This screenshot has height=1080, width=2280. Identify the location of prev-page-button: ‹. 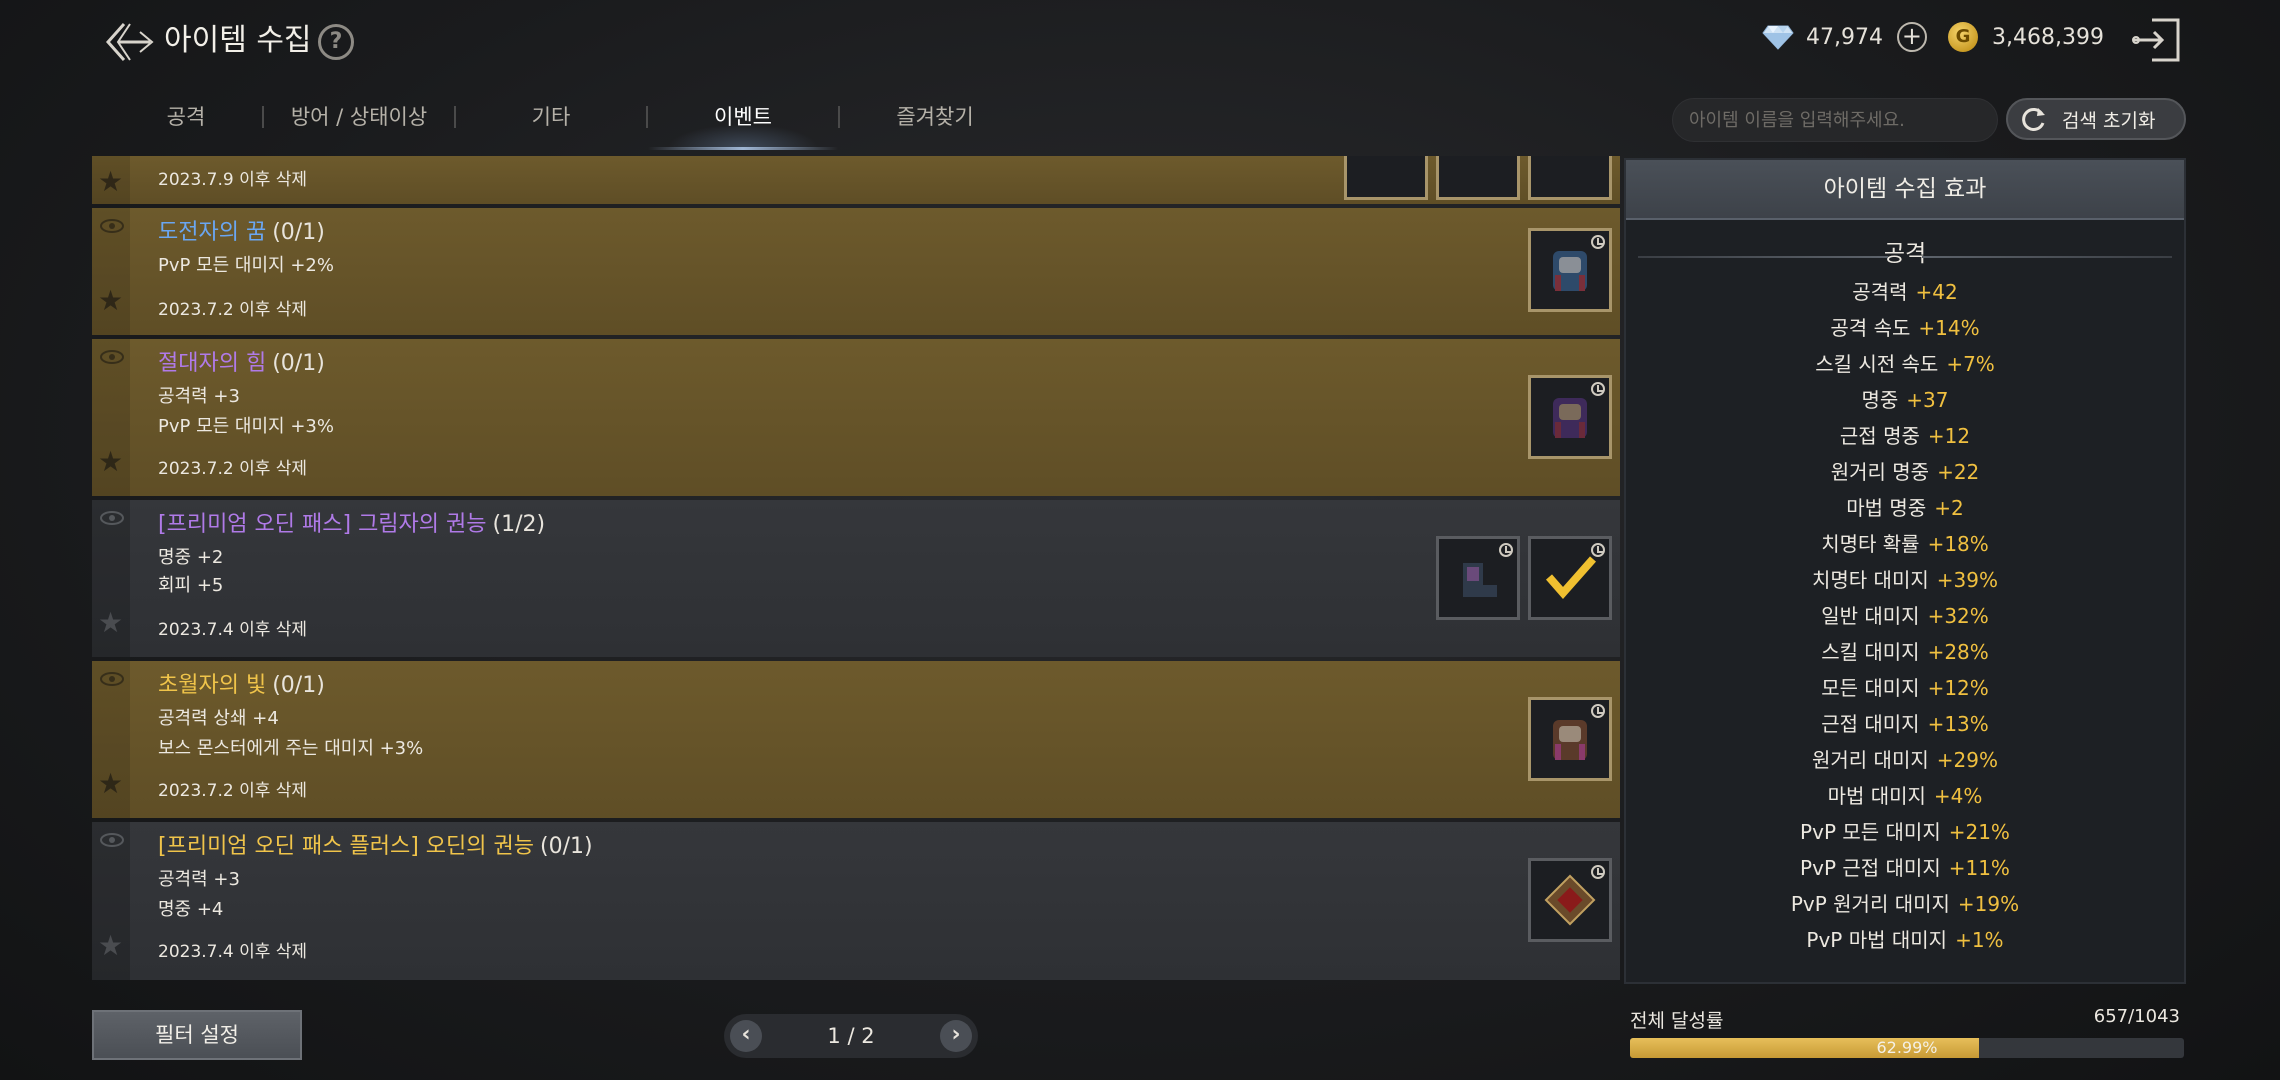
(746, 1036).